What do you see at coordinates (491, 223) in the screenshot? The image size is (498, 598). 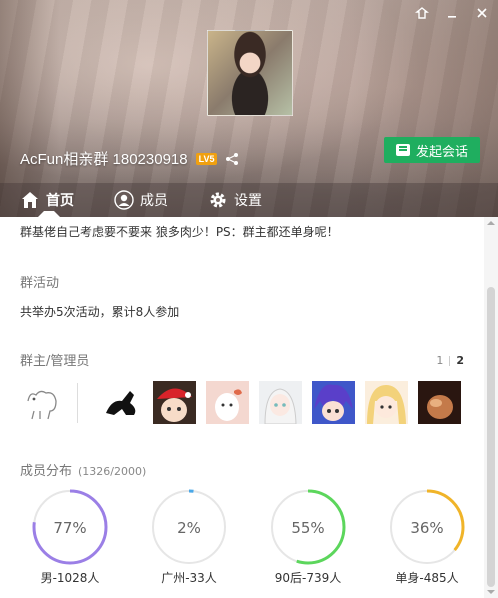 I see `scroll-up-icon` at bounding box center [491, 223].